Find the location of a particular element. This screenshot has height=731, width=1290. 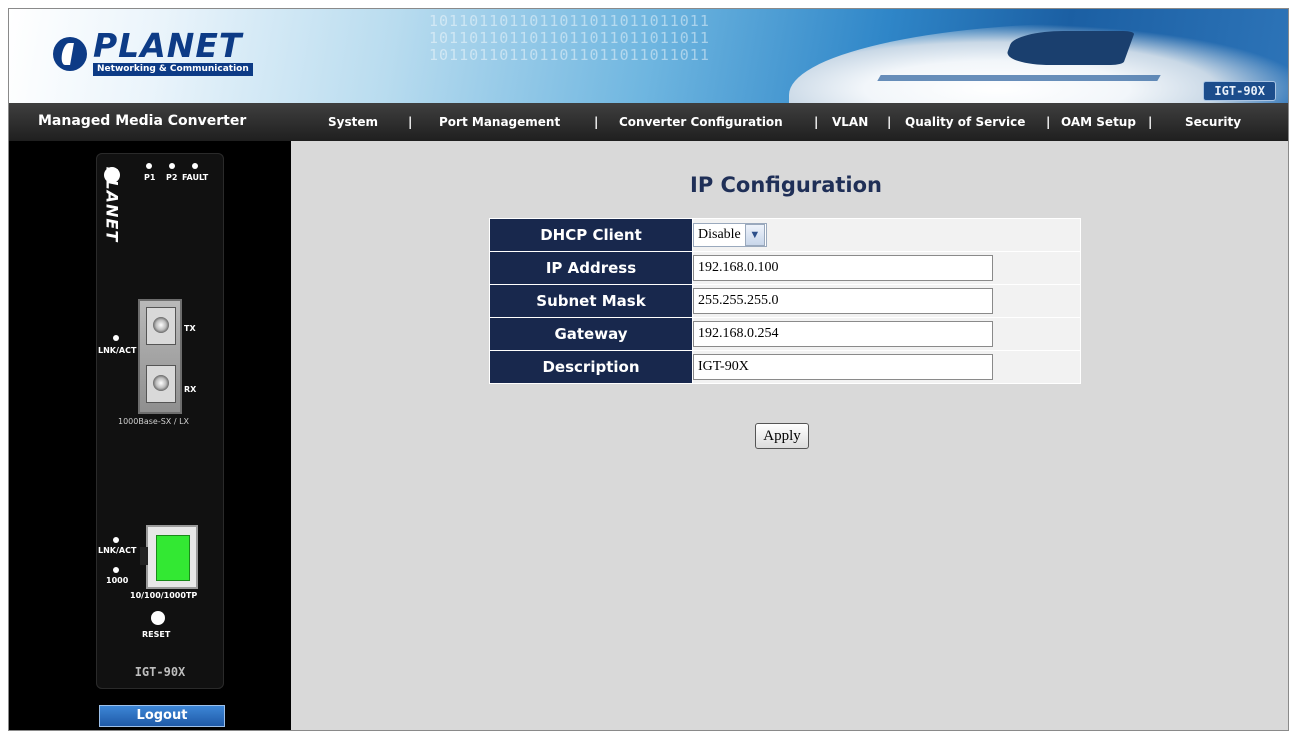

table-row: Description IGT-90X is located at coordinates (785, 367).